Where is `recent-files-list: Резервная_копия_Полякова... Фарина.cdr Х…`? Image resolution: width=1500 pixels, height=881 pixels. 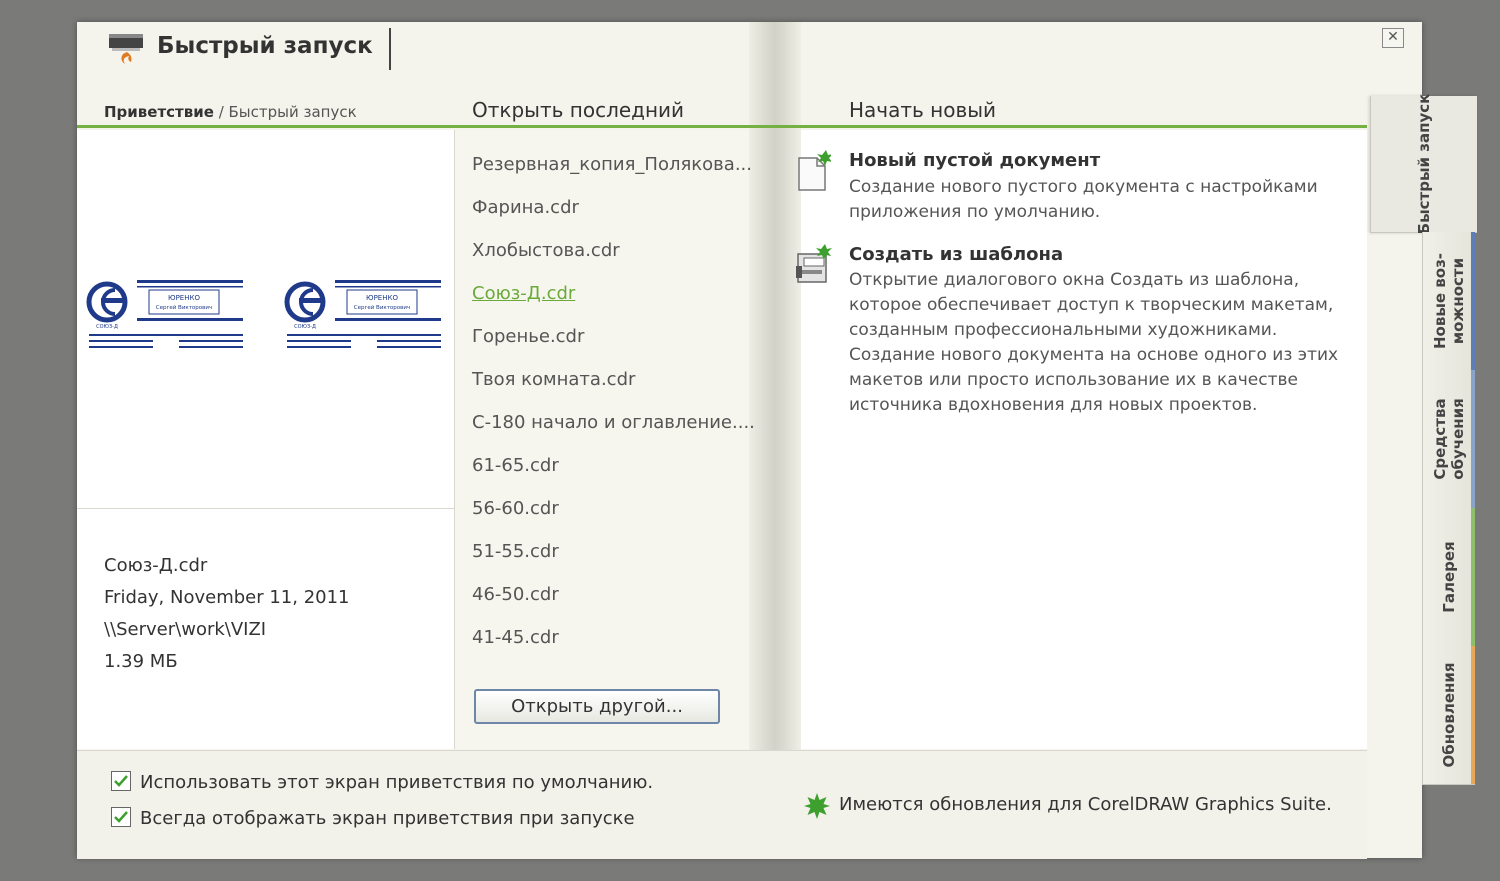 recent-files-list: Резервная_копия_Полякова... Фарина.cdr Х… is located at coordinates (605, 439).